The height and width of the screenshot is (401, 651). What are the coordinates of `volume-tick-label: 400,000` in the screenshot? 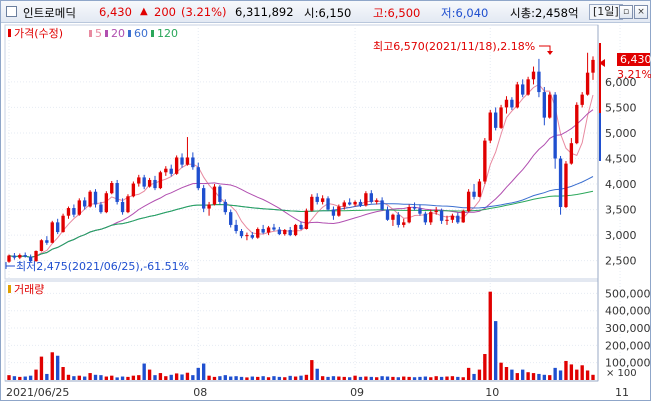 It's located at (628, 311).